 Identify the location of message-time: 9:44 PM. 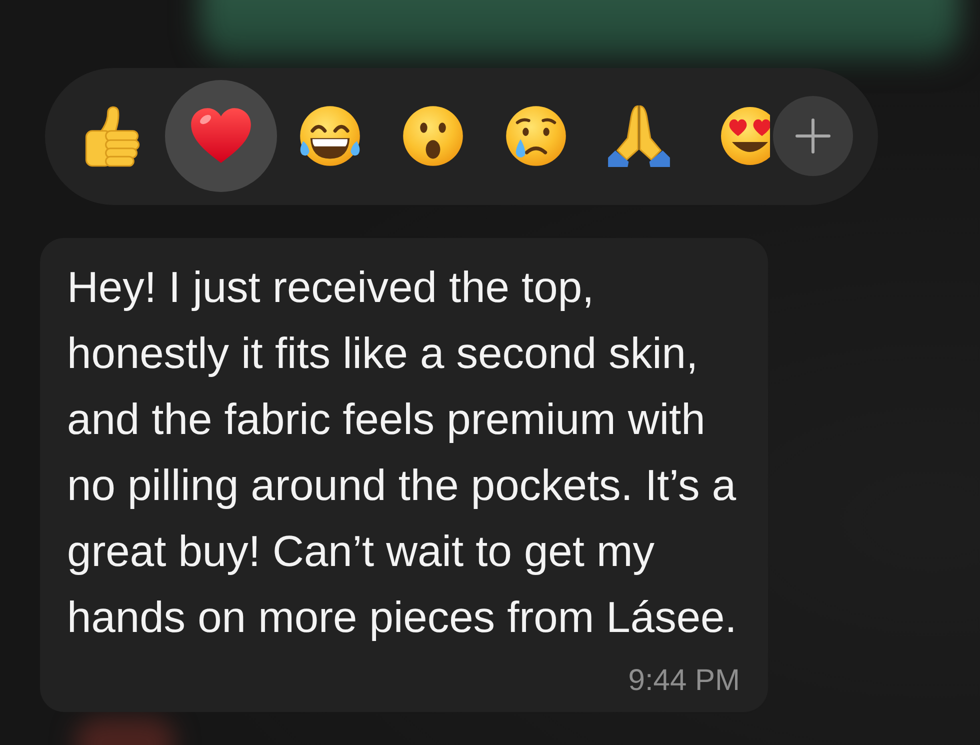
(684, 681).